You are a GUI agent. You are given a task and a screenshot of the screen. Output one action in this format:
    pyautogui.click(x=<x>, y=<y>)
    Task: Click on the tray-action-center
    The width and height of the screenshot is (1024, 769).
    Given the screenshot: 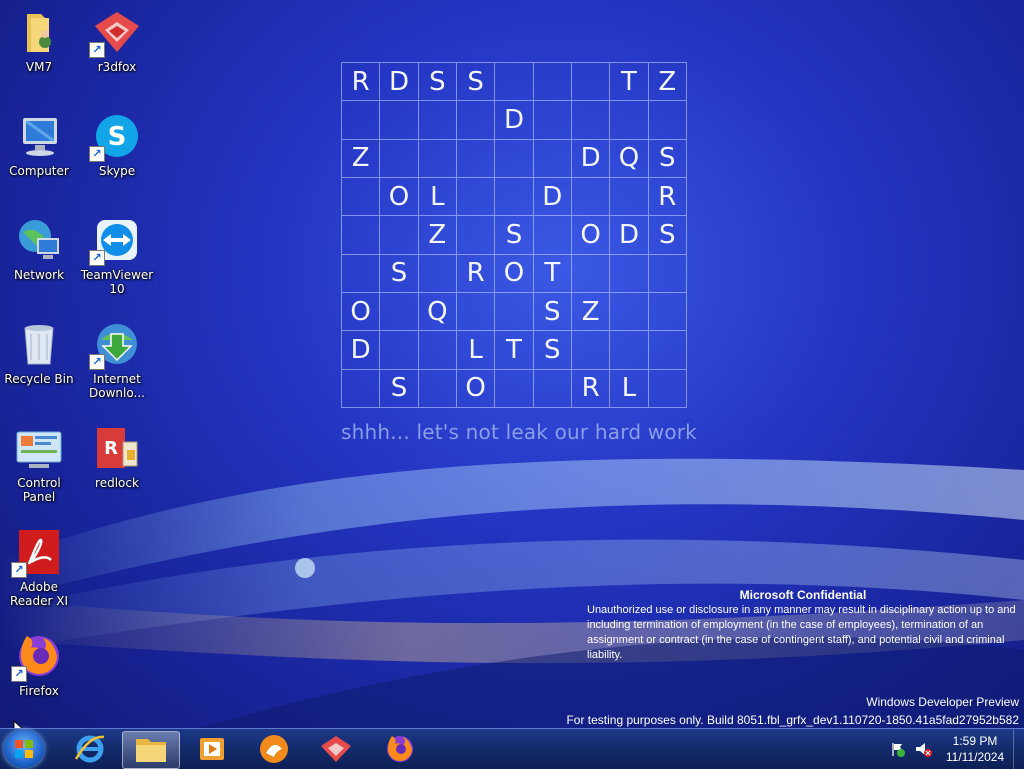 What is the action you would take?
    pyautogui.click(x=898, y=749)
    